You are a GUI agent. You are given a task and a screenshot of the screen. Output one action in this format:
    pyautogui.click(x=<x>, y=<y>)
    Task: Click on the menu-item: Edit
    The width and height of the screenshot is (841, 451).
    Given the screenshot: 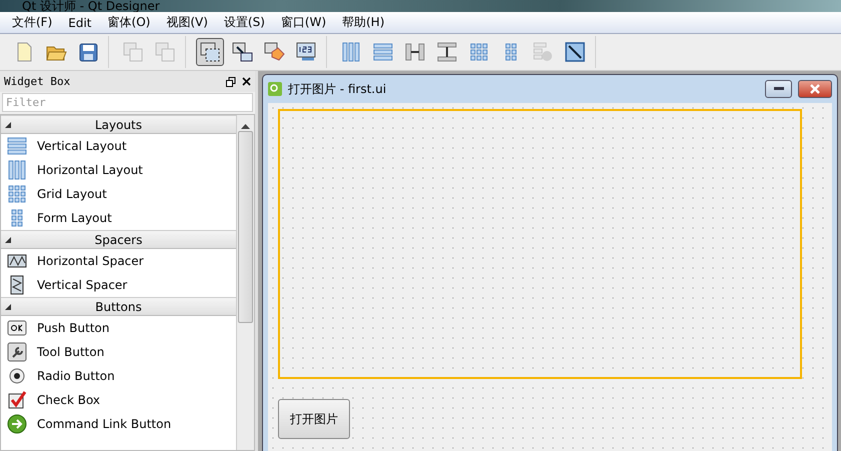 What is the action you would take?
    pyautogui.click(x=80, y=23)
    